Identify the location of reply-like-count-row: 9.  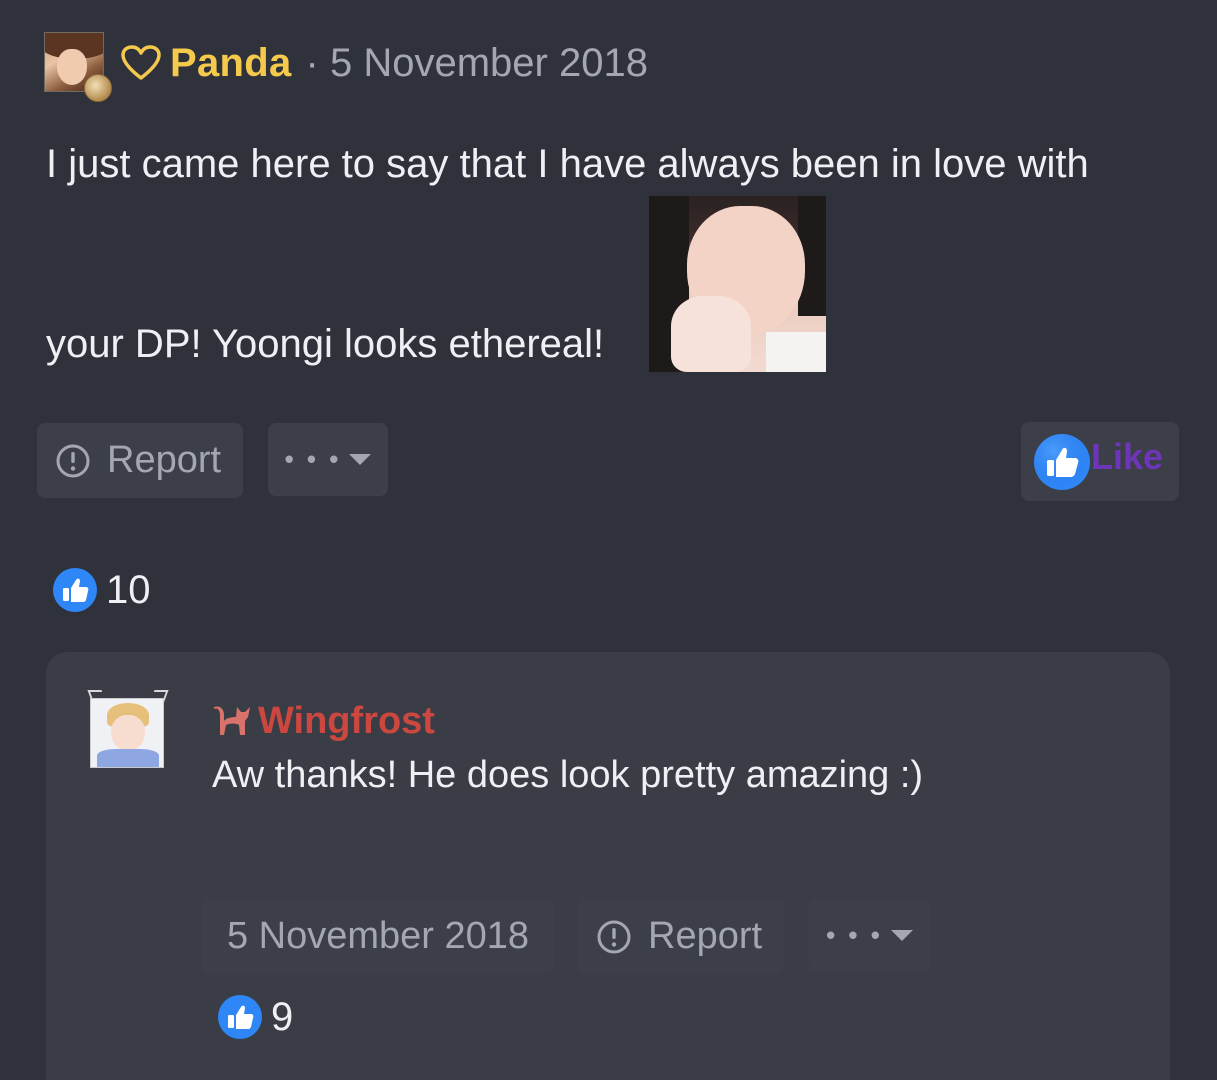
(255, 1017).